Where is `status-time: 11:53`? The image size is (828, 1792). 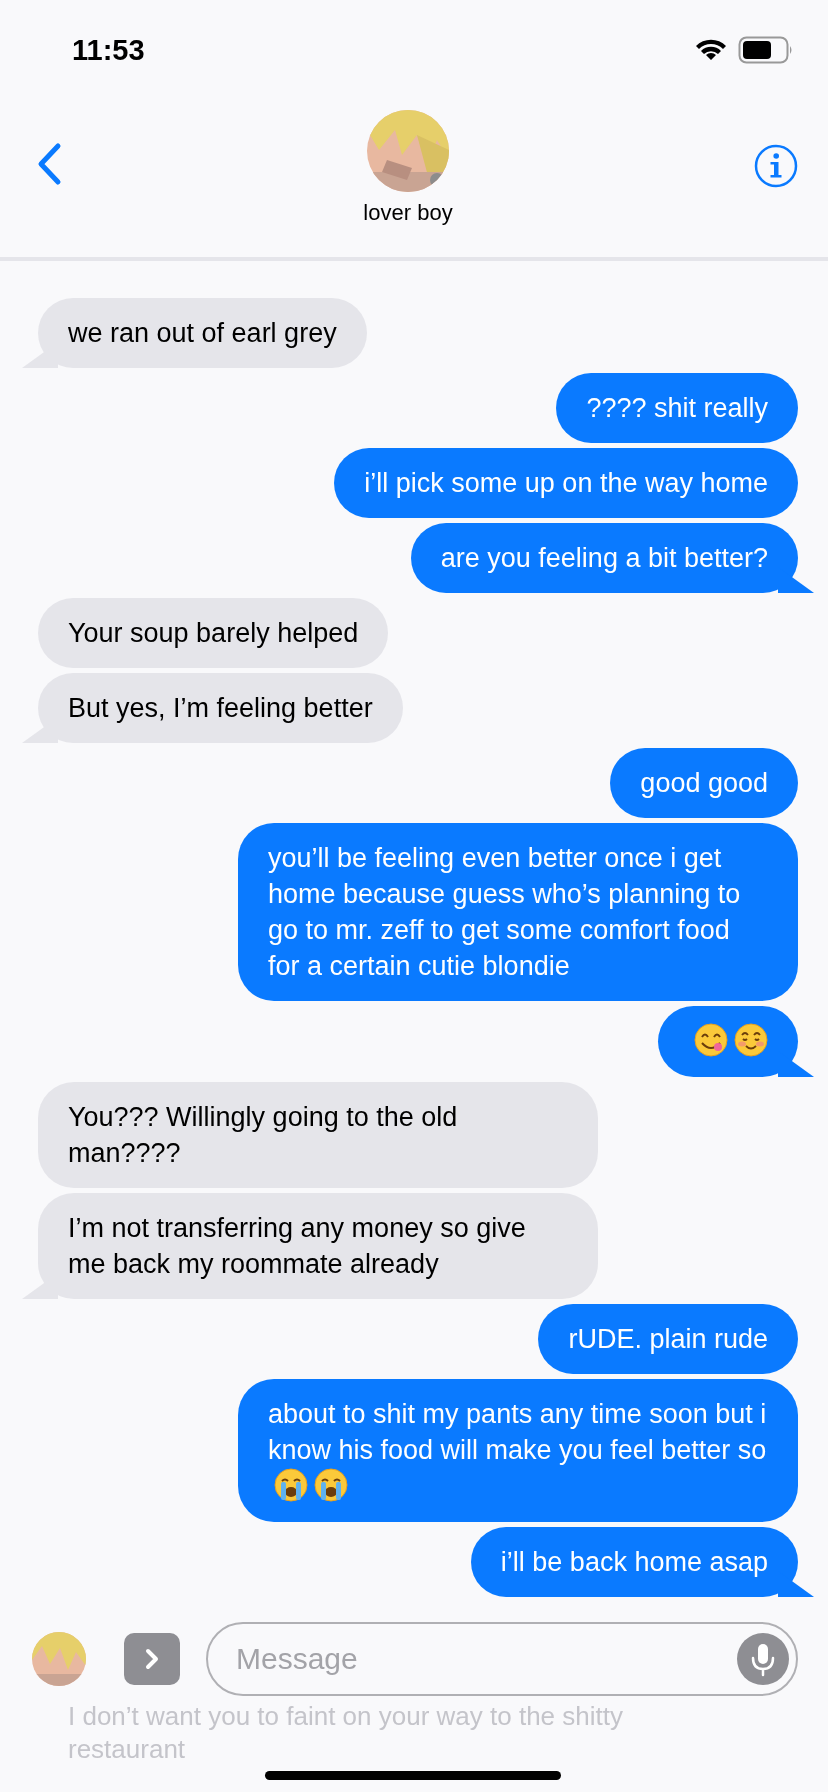
status-time: 11:53 is located at coordinates (108, 50).